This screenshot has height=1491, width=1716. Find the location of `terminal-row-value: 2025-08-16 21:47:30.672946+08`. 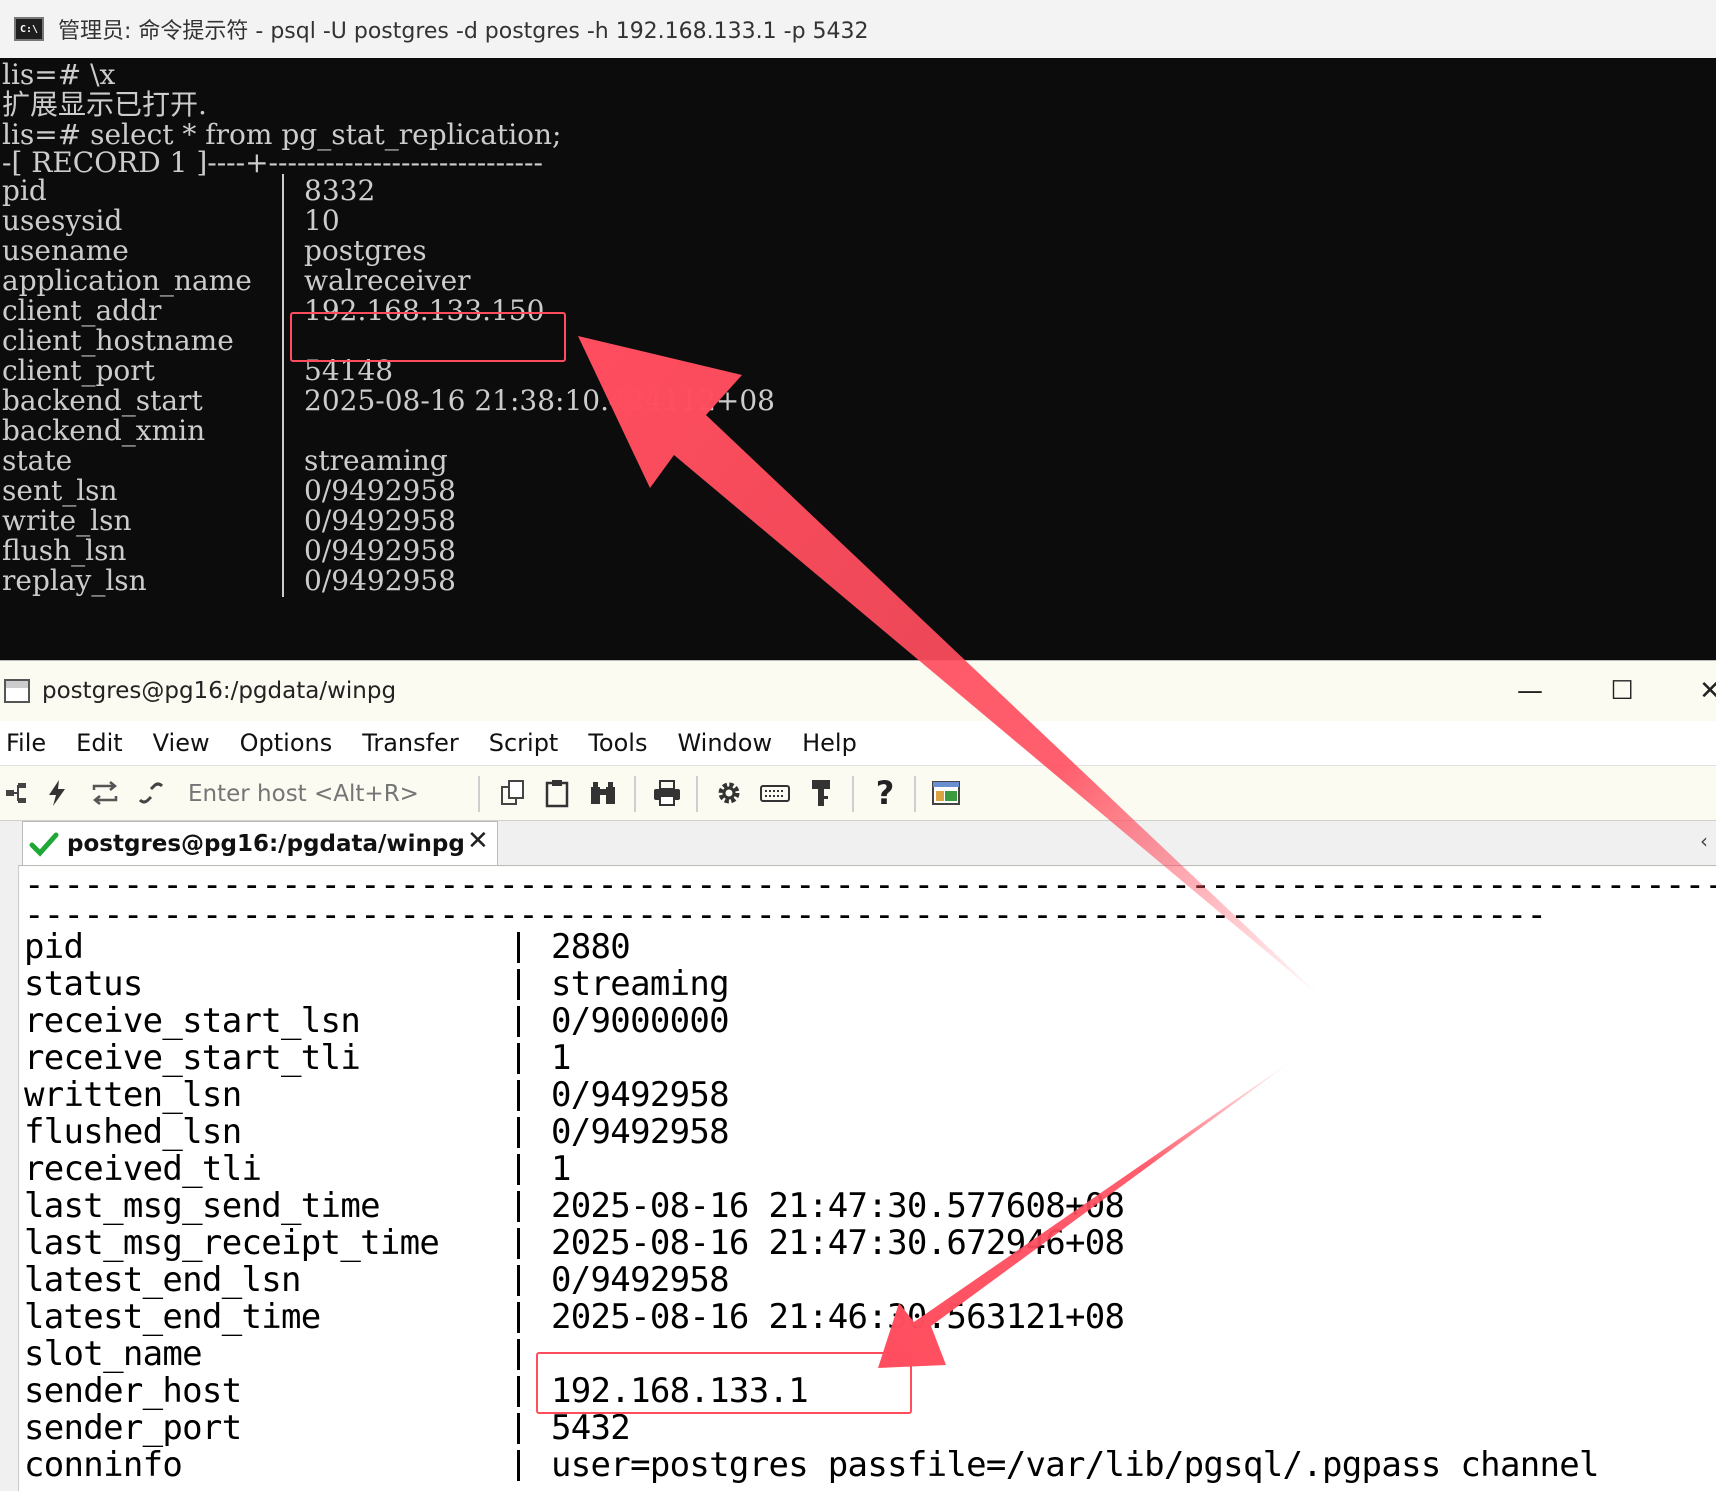

terminal-row-value: 2025-08-16 21:47:30.672946+08 is located at coordinates (838, 1243).